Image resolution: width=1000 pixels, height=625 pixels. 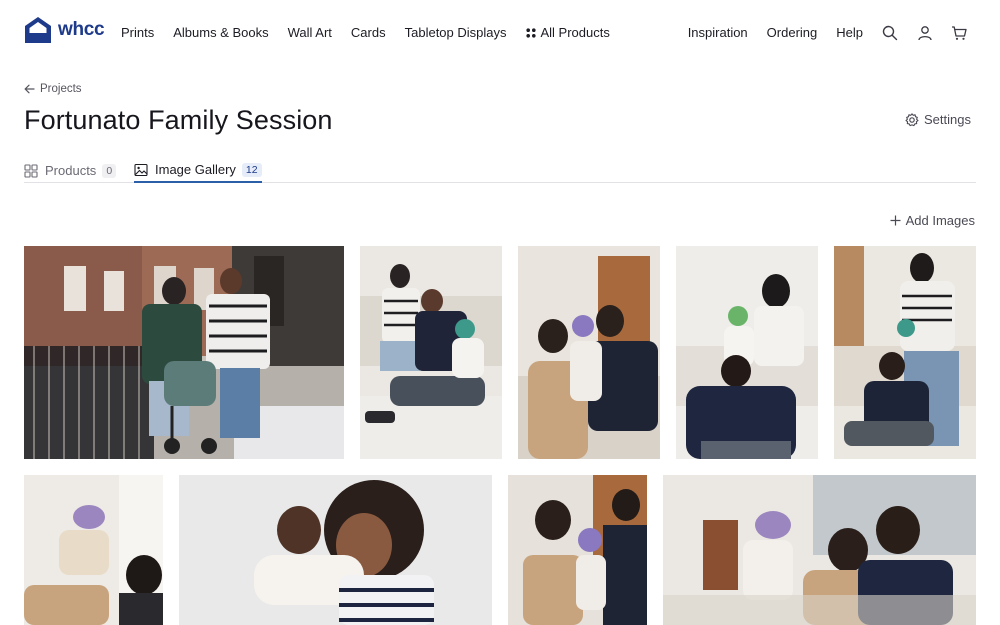 I want to click on brand-logo: whcc, so click(x=64, y=30).